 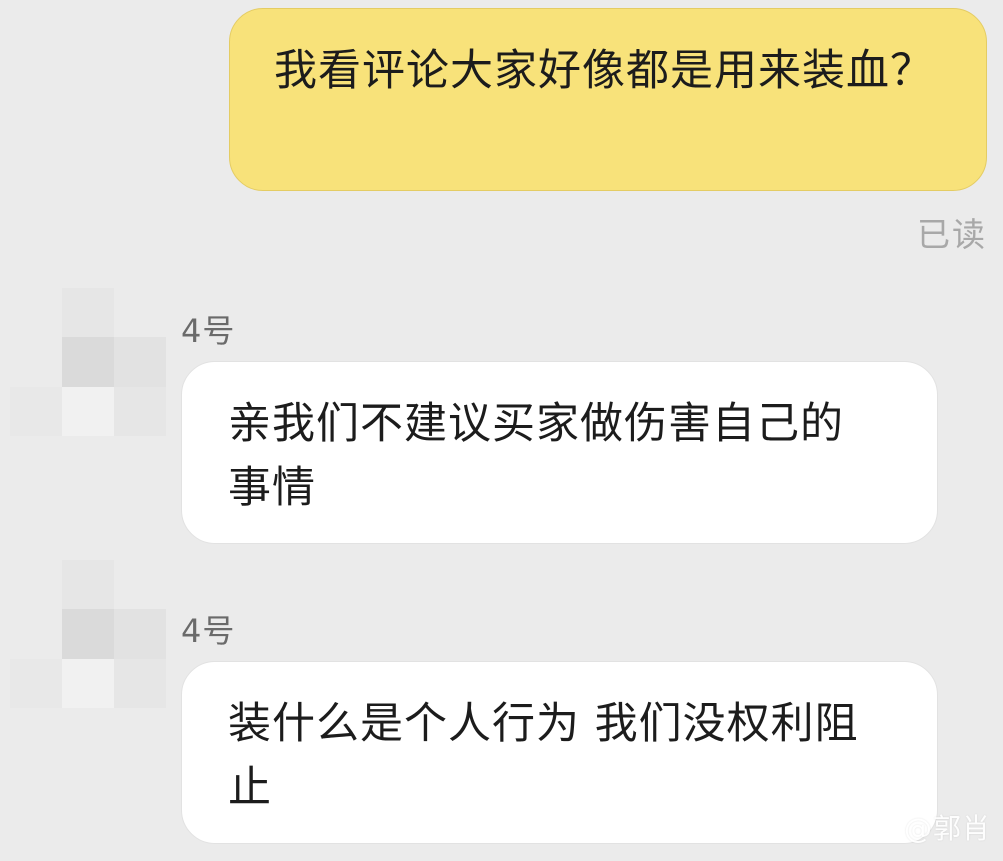 I want to click on incoming-message-text: 亲我们不建议买家做伤害自己的事情, so click(x=536, y=456).